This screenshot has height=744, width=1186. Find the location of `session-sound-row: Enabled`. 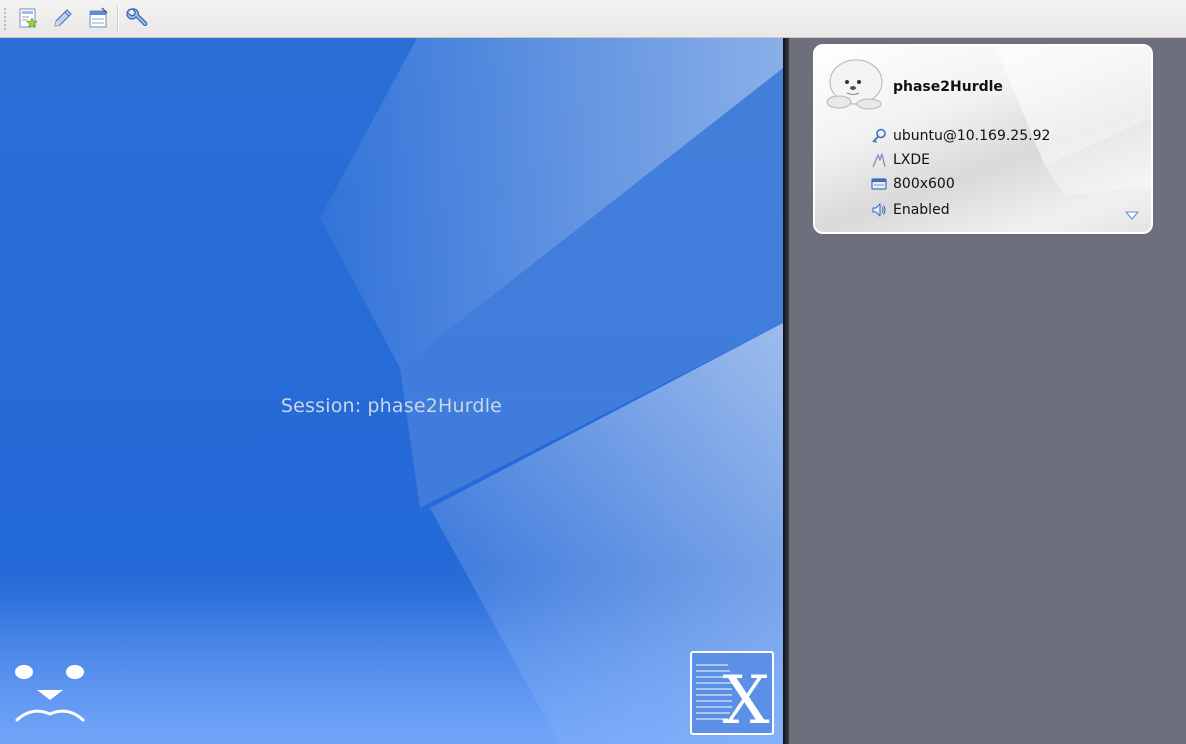

session-sound-row: Enabled is located at coordinates (910, 210).